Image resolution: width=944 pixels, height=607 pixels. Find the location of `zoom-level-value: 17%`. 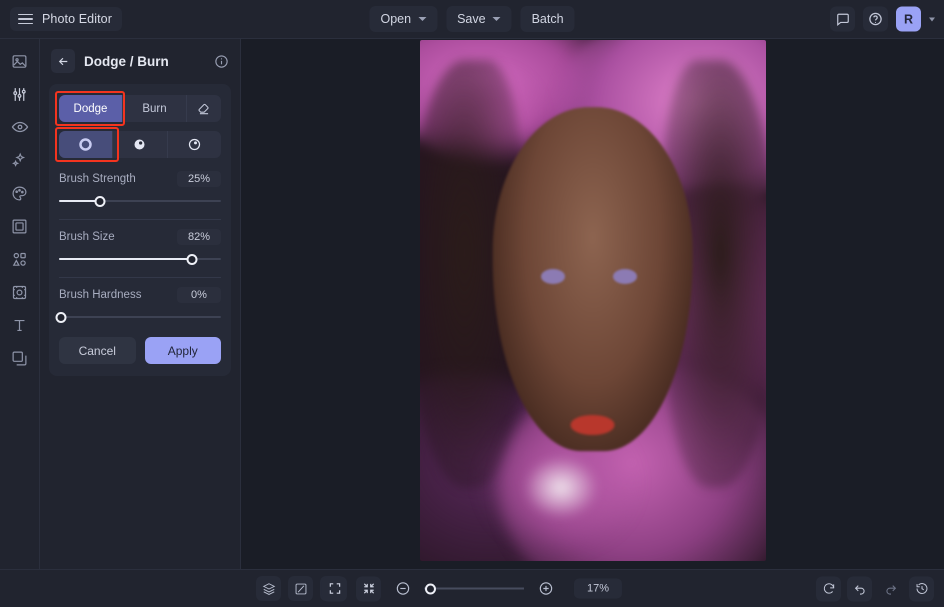

zoom-level-value: 17% is located at coordinates (598, 588).